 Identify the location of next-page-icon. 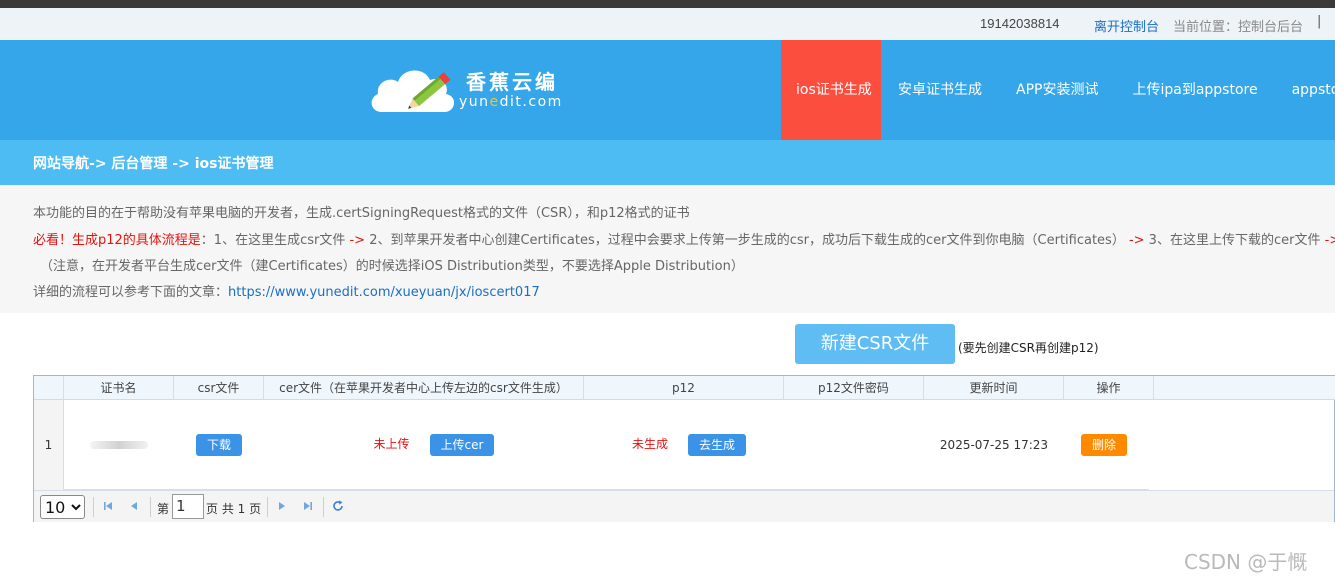
(282, 506).